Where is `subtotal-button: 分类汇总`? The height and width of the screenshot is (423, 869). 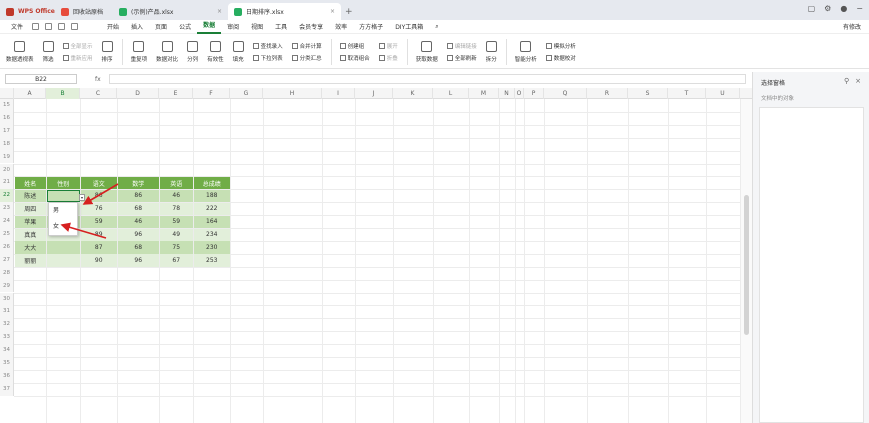 subtotal-button: 分类汇总 is located at coordinates (306, 58).